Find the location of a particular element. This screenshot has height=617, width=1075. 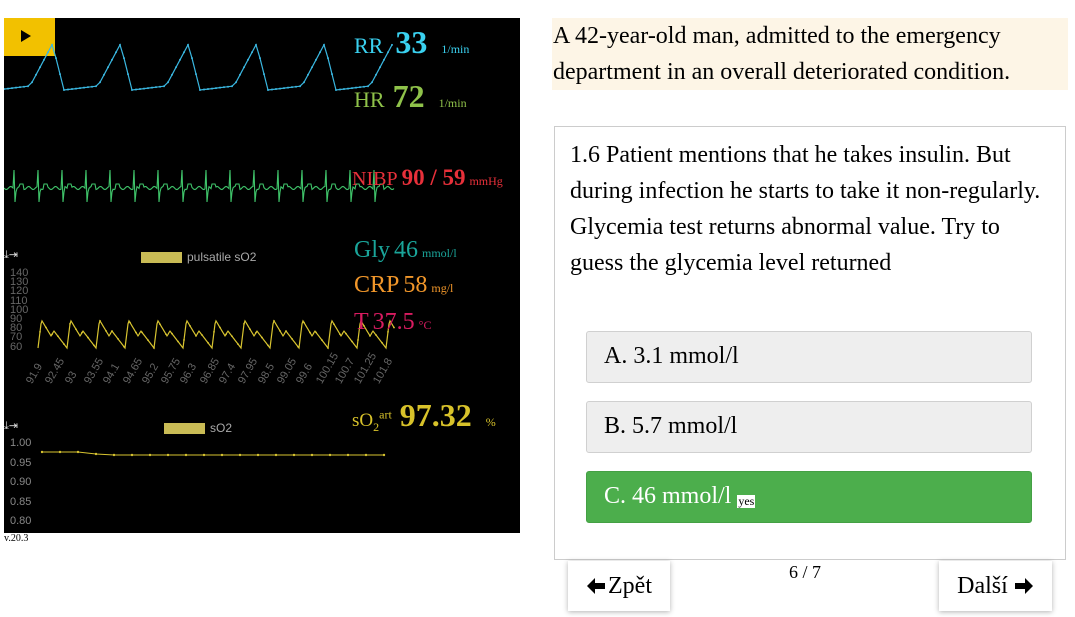

so2-trend-line is located at coordinates (213, 453).